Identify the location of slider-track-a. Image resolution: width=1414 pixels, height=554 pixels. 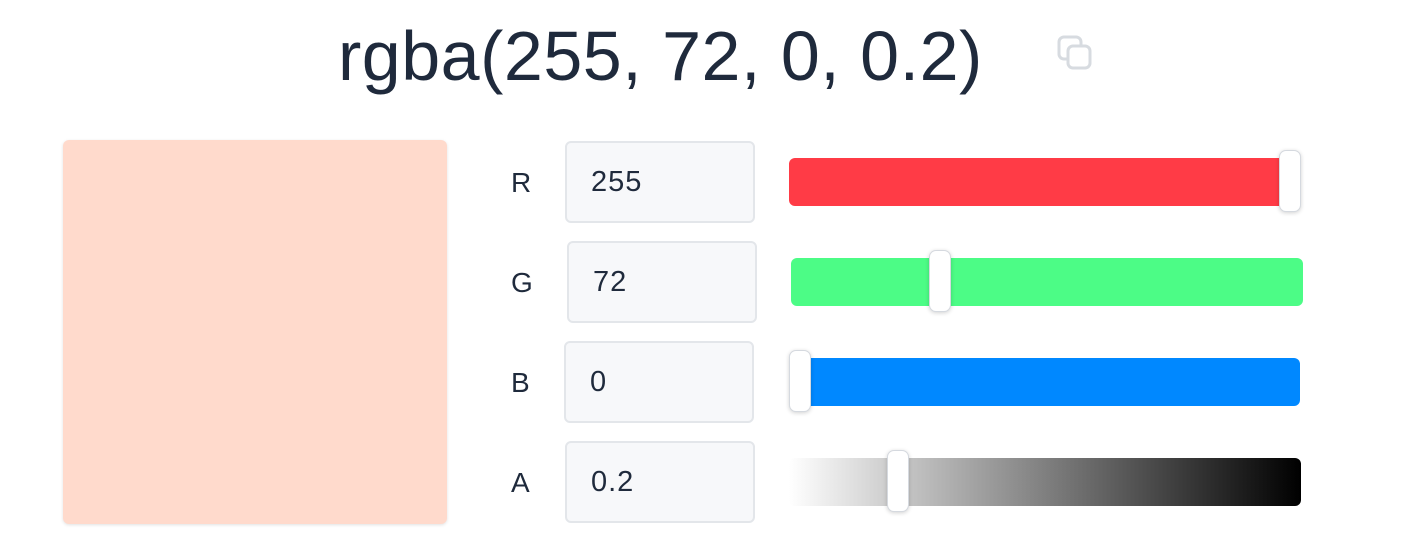
(1045, 481).